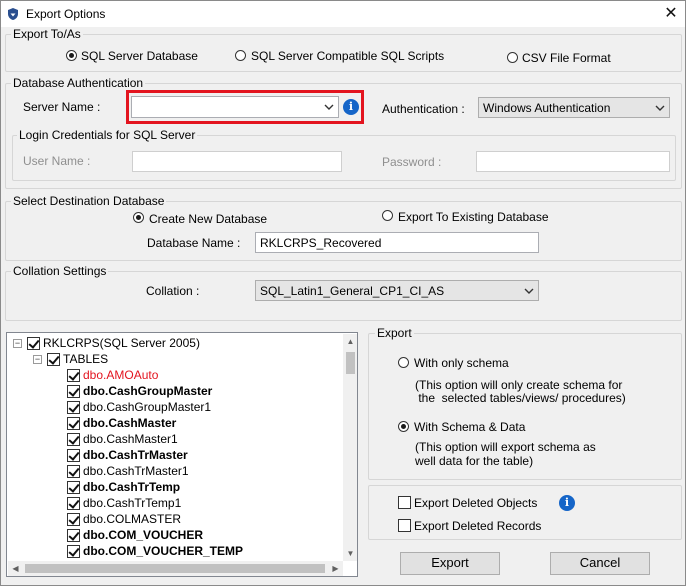 This screenshot has height=586, width=686. I want to click on scroll-right-icon: ▶, so click(335, 568).